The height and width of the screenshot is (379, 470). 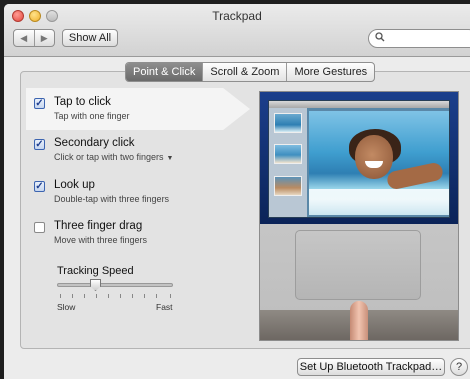 What do you see at coordinates (164, 307) in the screenshot?
I see `slider-max-label: Fast` at bounding box center [164, 307].